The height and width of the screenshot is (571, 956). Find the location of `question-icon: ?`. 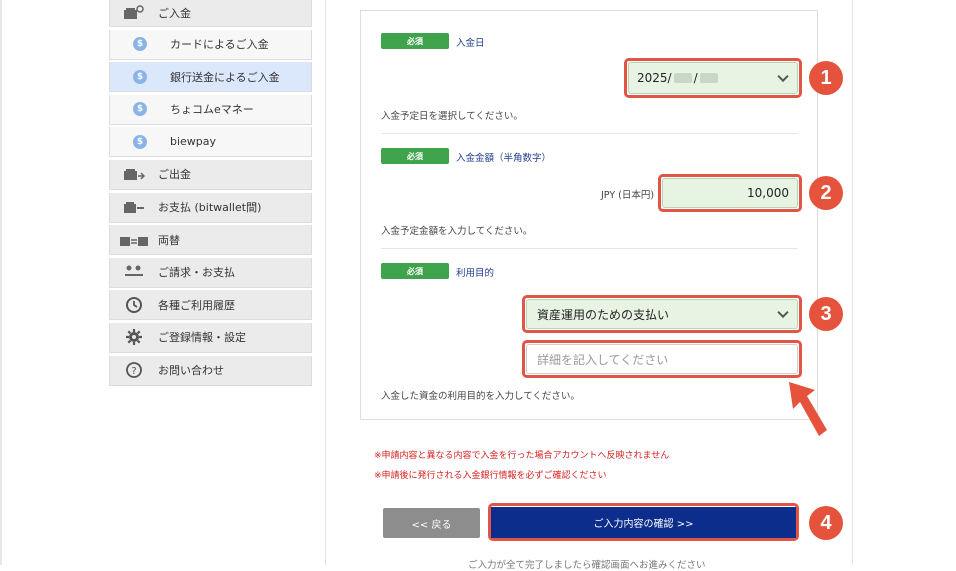

question-icon: ? is located at coordinates (134, 370).